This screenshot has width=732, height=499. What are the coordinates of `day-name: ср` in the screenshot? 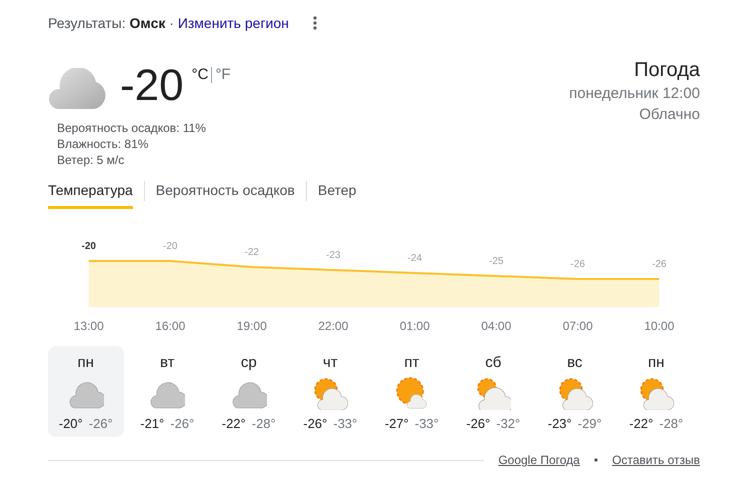 It's located at (248, 362).